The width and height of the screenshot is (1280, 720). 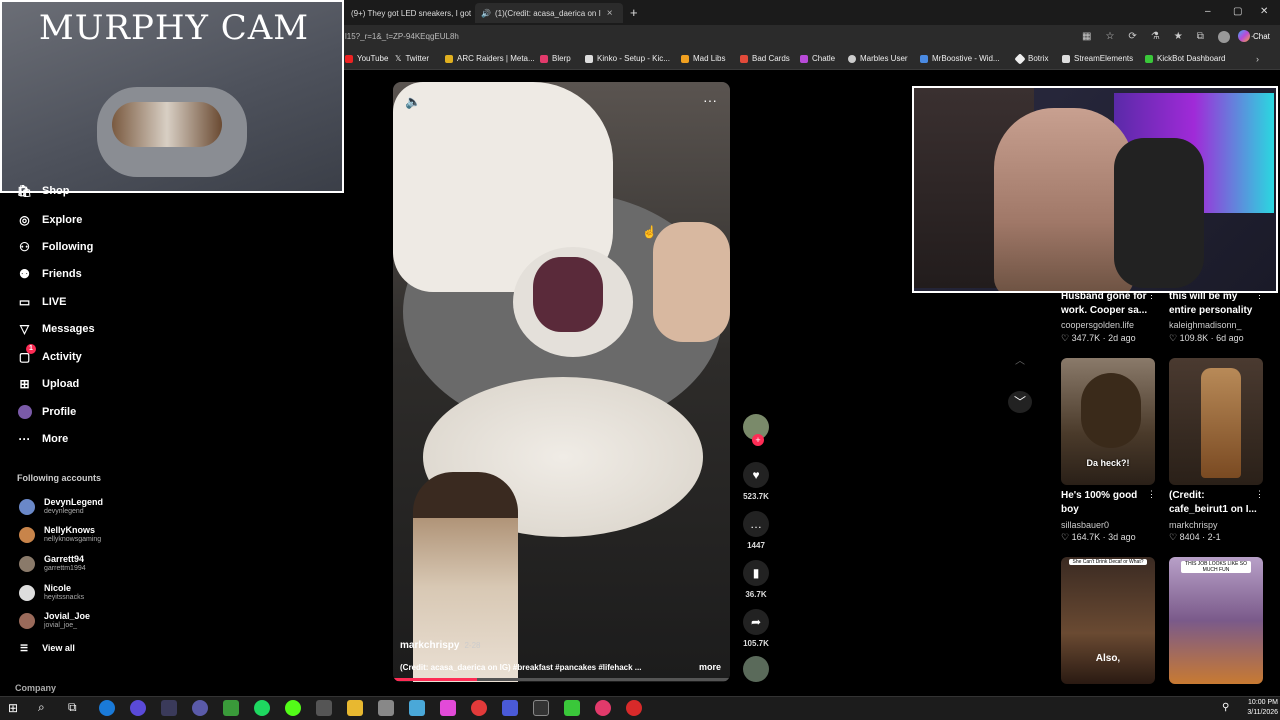 What do you see at coordinates (35, 688) in the screenshot?
I see `company-link: Company` at bounding box center [35, 688].